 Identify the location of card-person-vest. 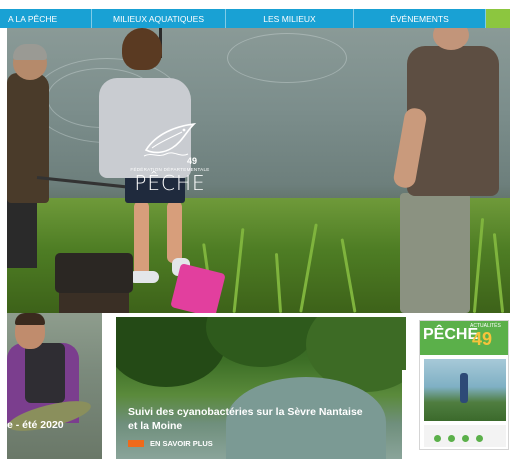
(45, 373).